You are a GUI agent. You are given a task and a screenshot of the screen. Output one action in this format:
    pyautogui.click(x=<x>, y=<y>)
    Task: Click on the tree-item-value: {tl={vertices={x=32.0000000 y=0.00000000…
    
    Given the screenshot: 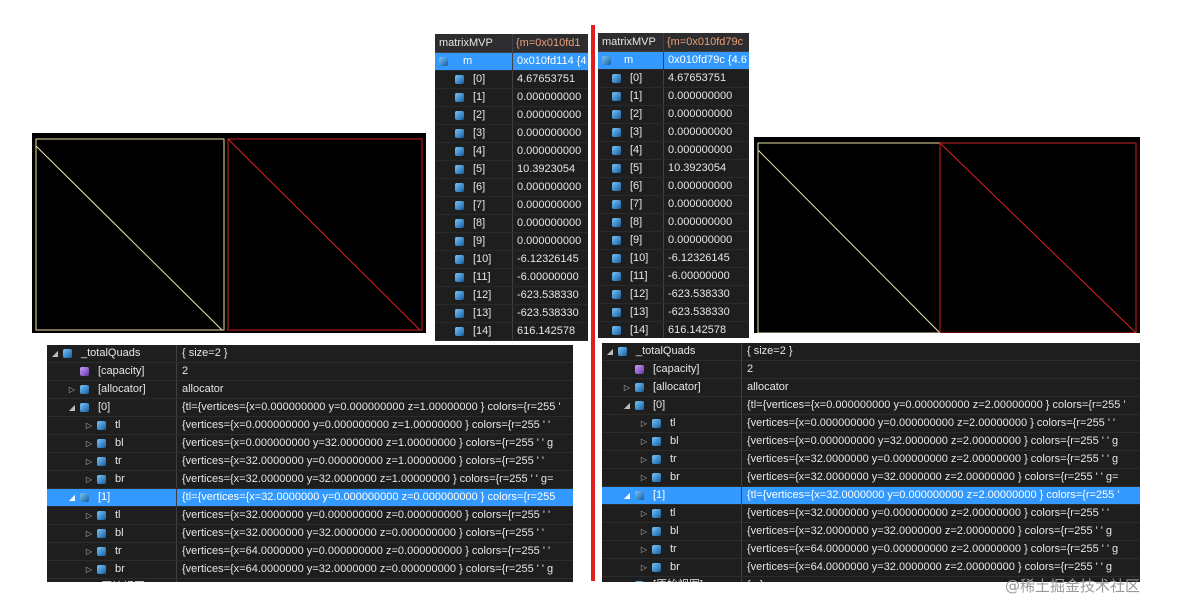 What is the action you would take?
    pyautogui.click(x=933, y=495)
    